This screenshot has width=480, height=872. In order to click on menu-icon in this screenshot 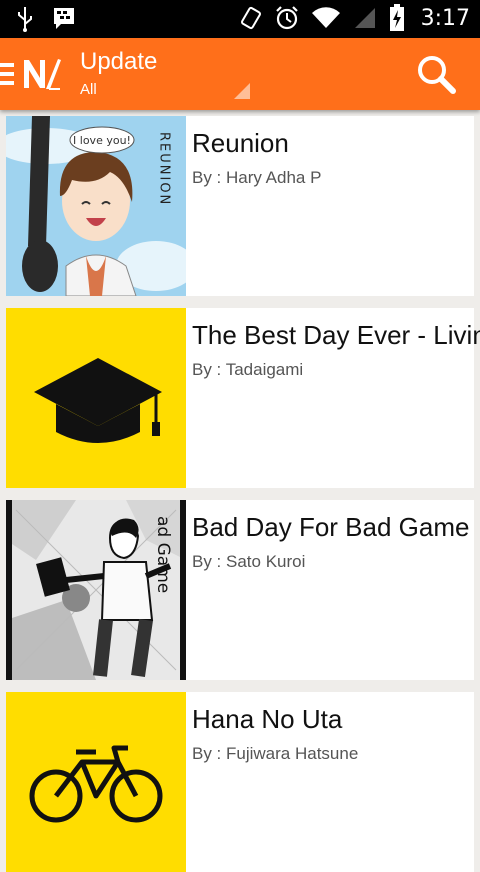, I will do `click(7, 74)`.